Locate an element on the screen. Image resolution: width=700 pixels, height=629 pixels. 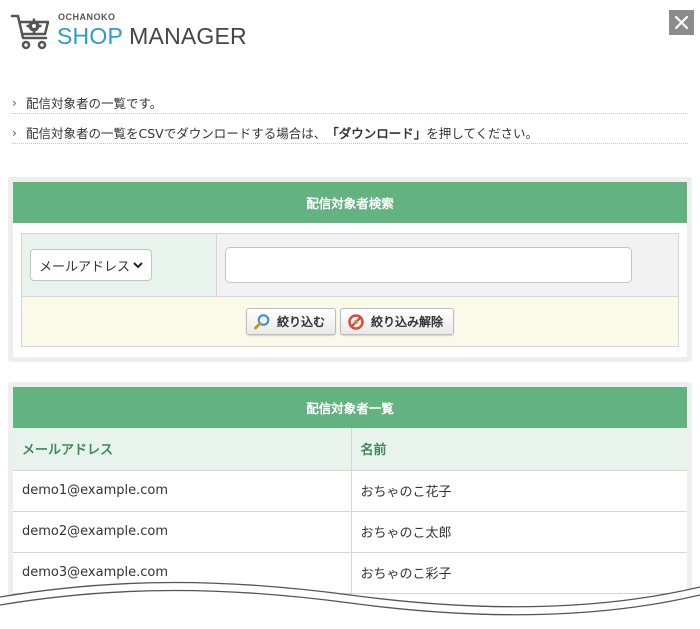
search-field-select: メールアドレス is located at coordinates (91, 265).